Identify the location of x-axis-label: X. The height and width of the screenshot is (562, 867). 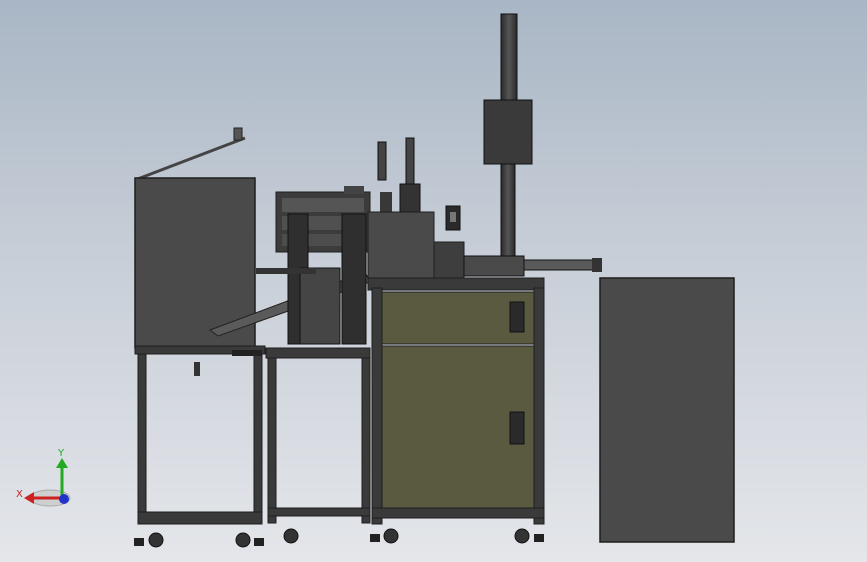
(19, 494).